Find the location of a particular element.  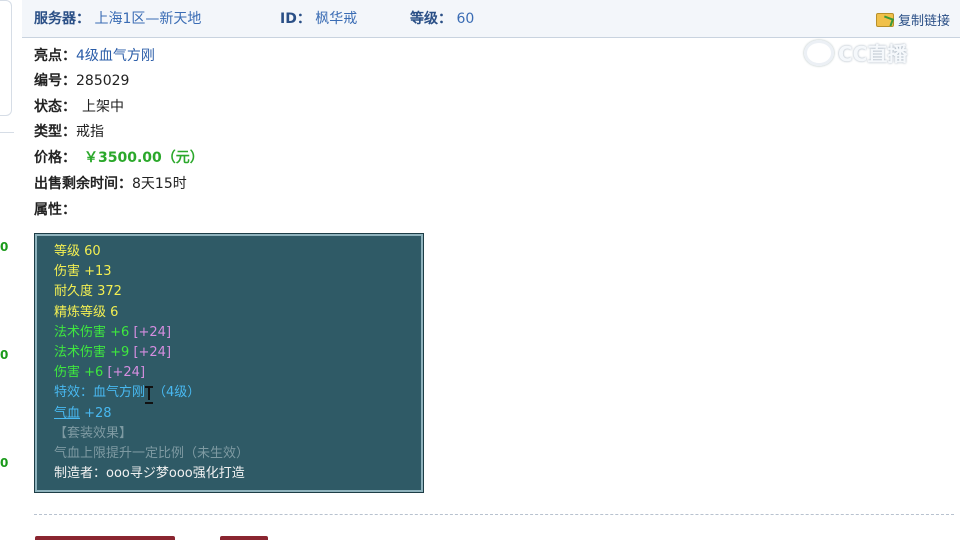

number-label: 编号： is located at coordinates (55, 81).